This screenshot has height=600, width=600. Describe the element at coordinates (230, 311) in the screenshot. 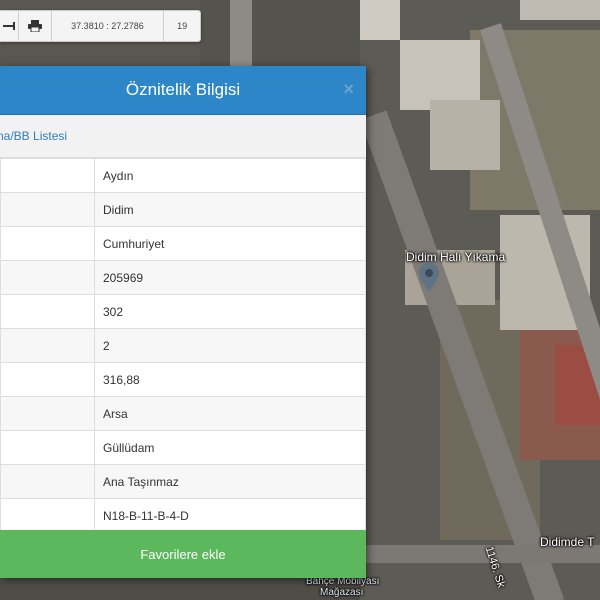

I see `attribute-value-cell: 302` at that location.